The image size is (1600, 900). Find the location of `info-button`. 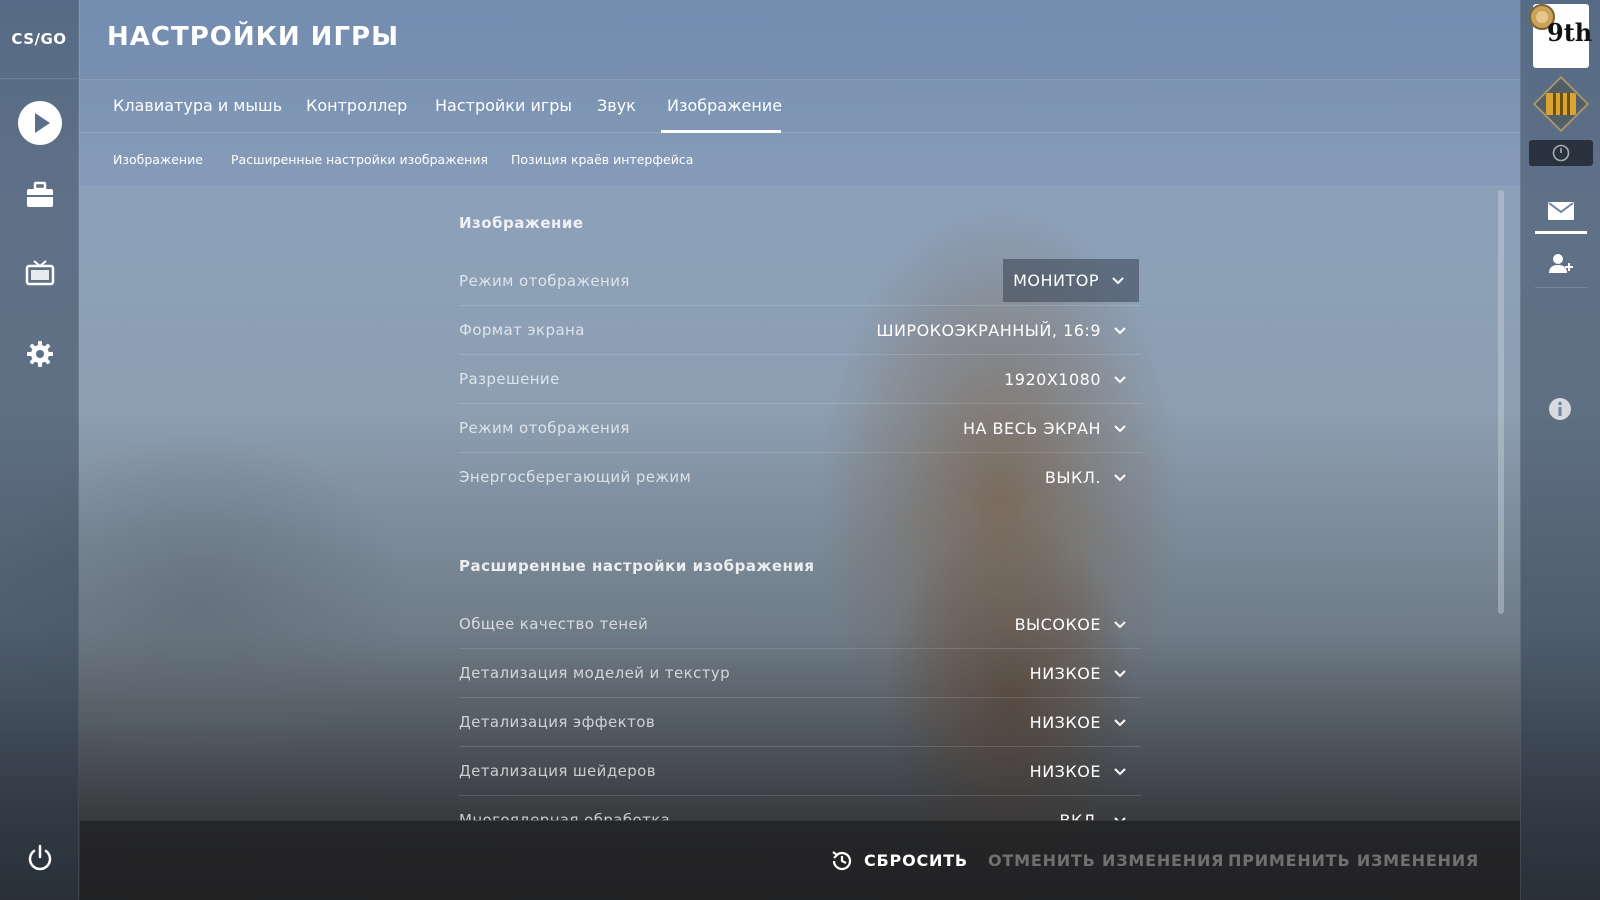

info-button is located at coordinates (1560, 411).